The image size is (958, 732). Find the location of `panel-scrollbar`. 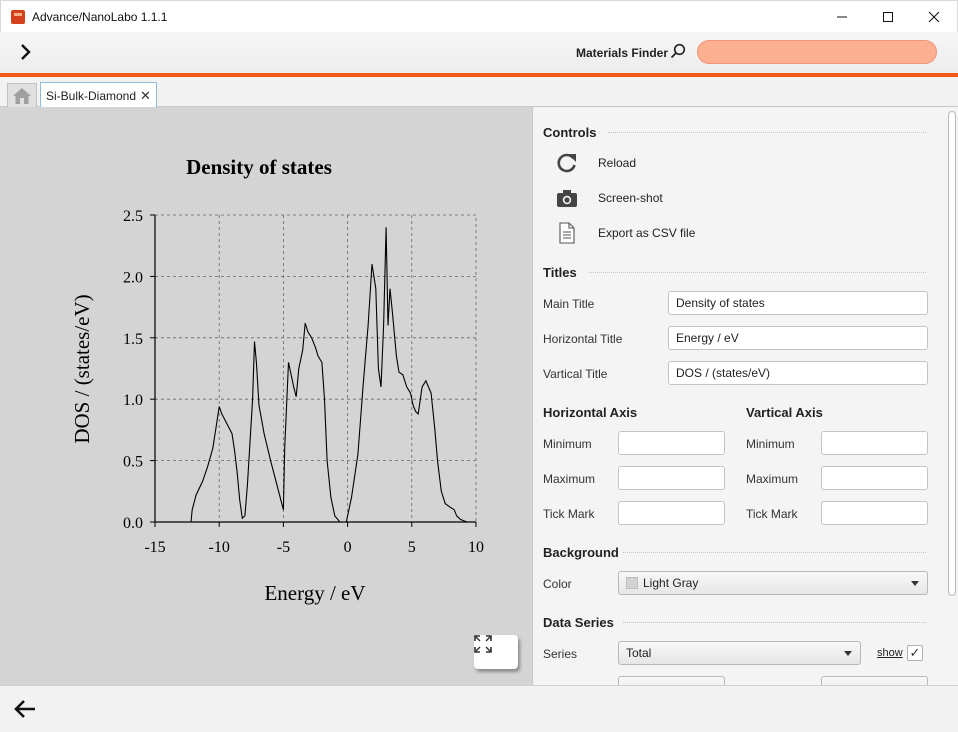

panel-scrollbar is located at coordinates (951, 396).